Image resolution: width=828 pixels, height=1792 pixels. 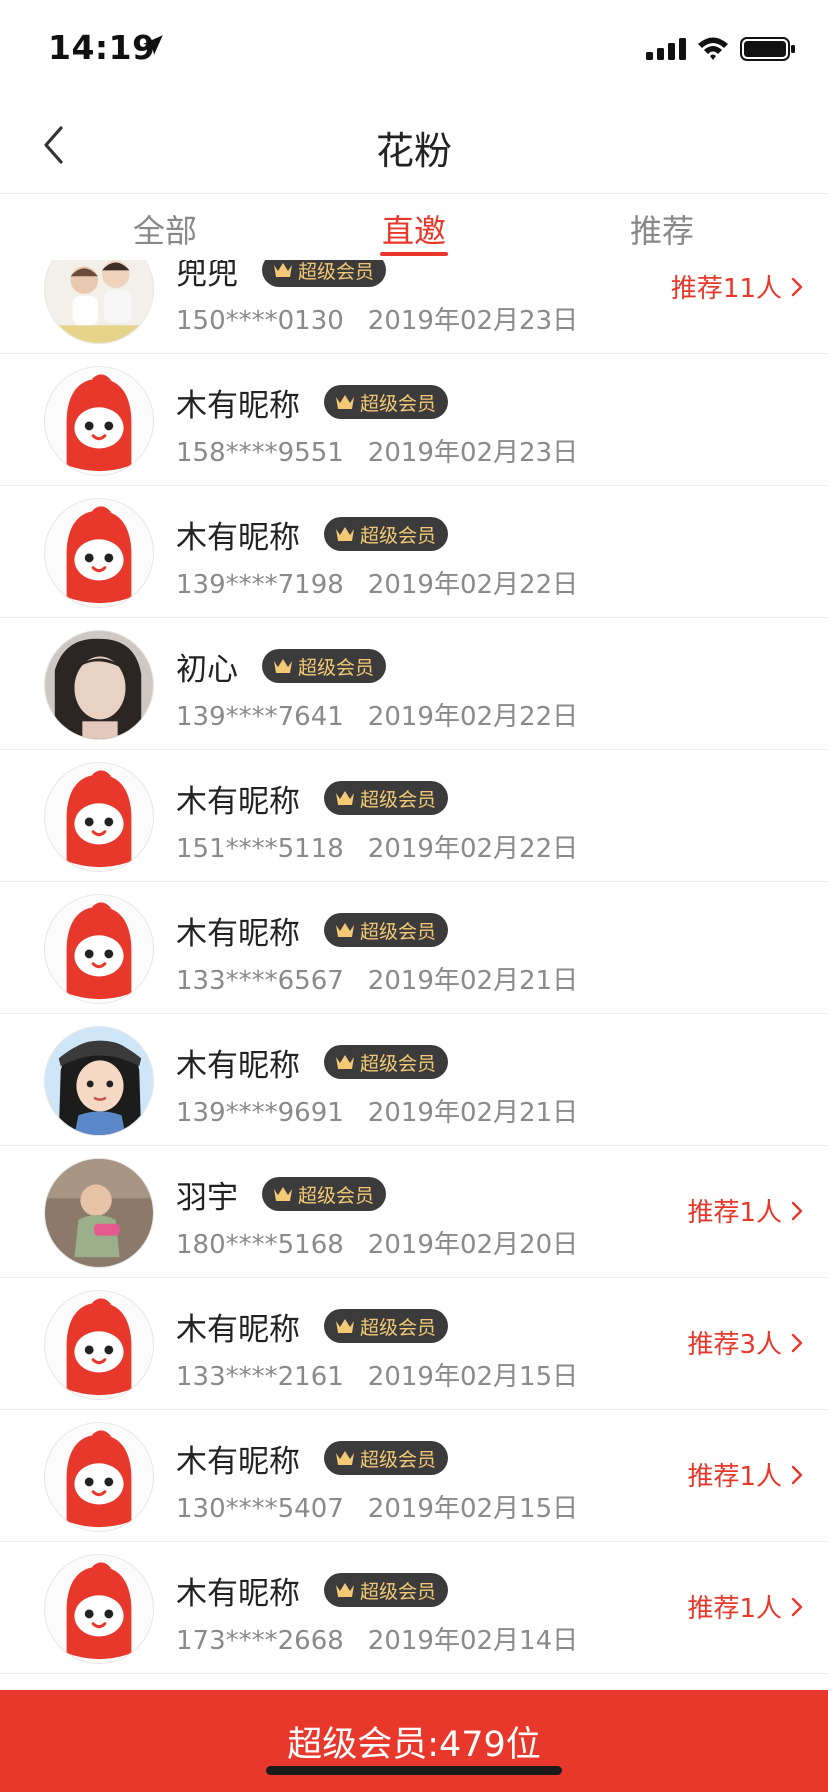 I want to click on footer-summary-bar: 超级会员:479位, so click(x=414, y=1741).